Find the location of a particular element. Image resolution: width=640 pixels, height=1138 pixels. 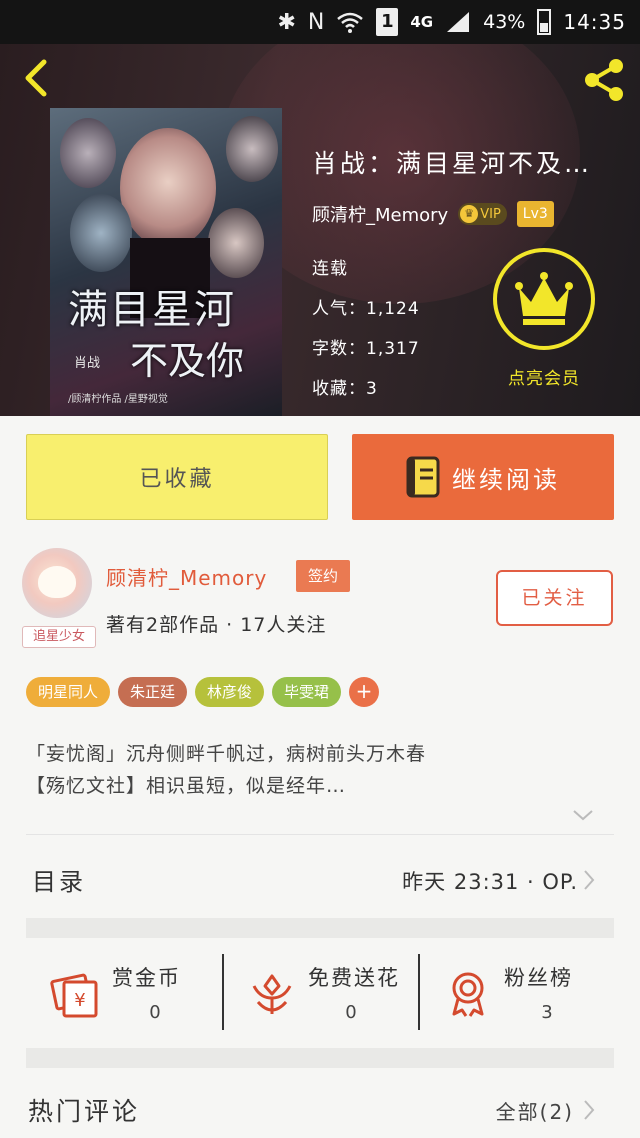

wifi-icon is located at coordinates (350, 22).